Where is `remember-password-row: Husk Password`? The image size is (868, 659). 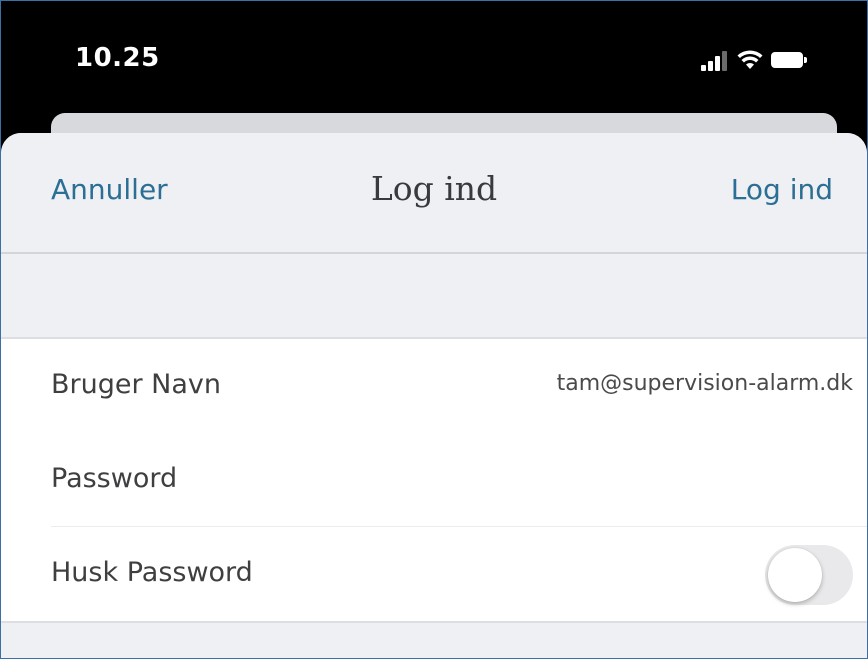
remember-password-row: Husk Password is located at coordinates (459, 574).